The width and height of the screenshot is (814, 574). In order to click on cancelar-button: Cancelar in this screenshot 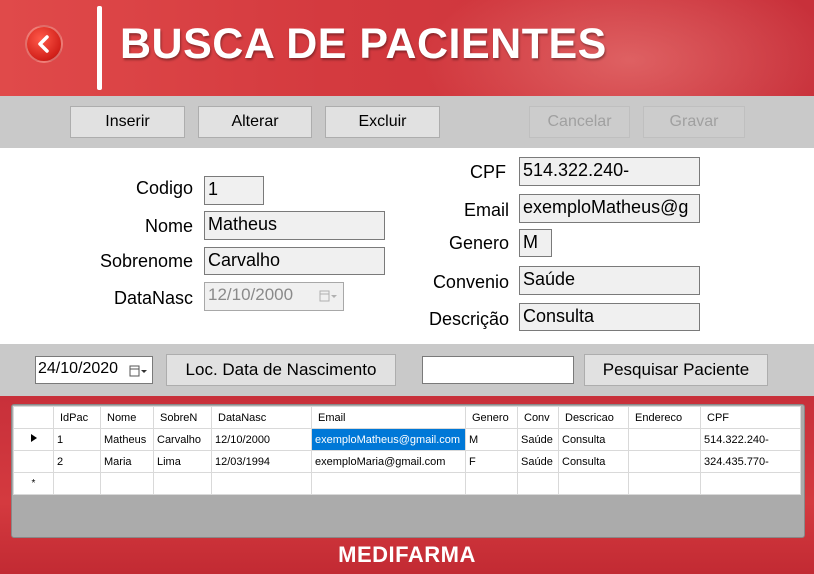, I will do `click(579, 122)`.